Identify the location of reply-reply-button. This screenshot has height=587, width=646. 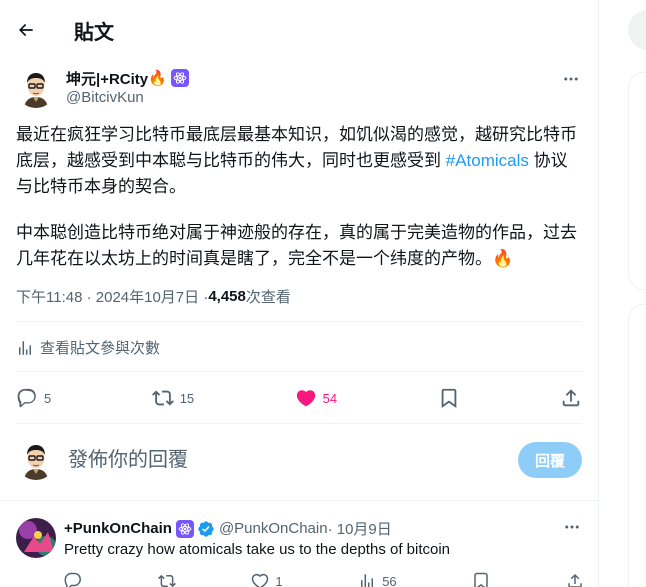
(73, 579).